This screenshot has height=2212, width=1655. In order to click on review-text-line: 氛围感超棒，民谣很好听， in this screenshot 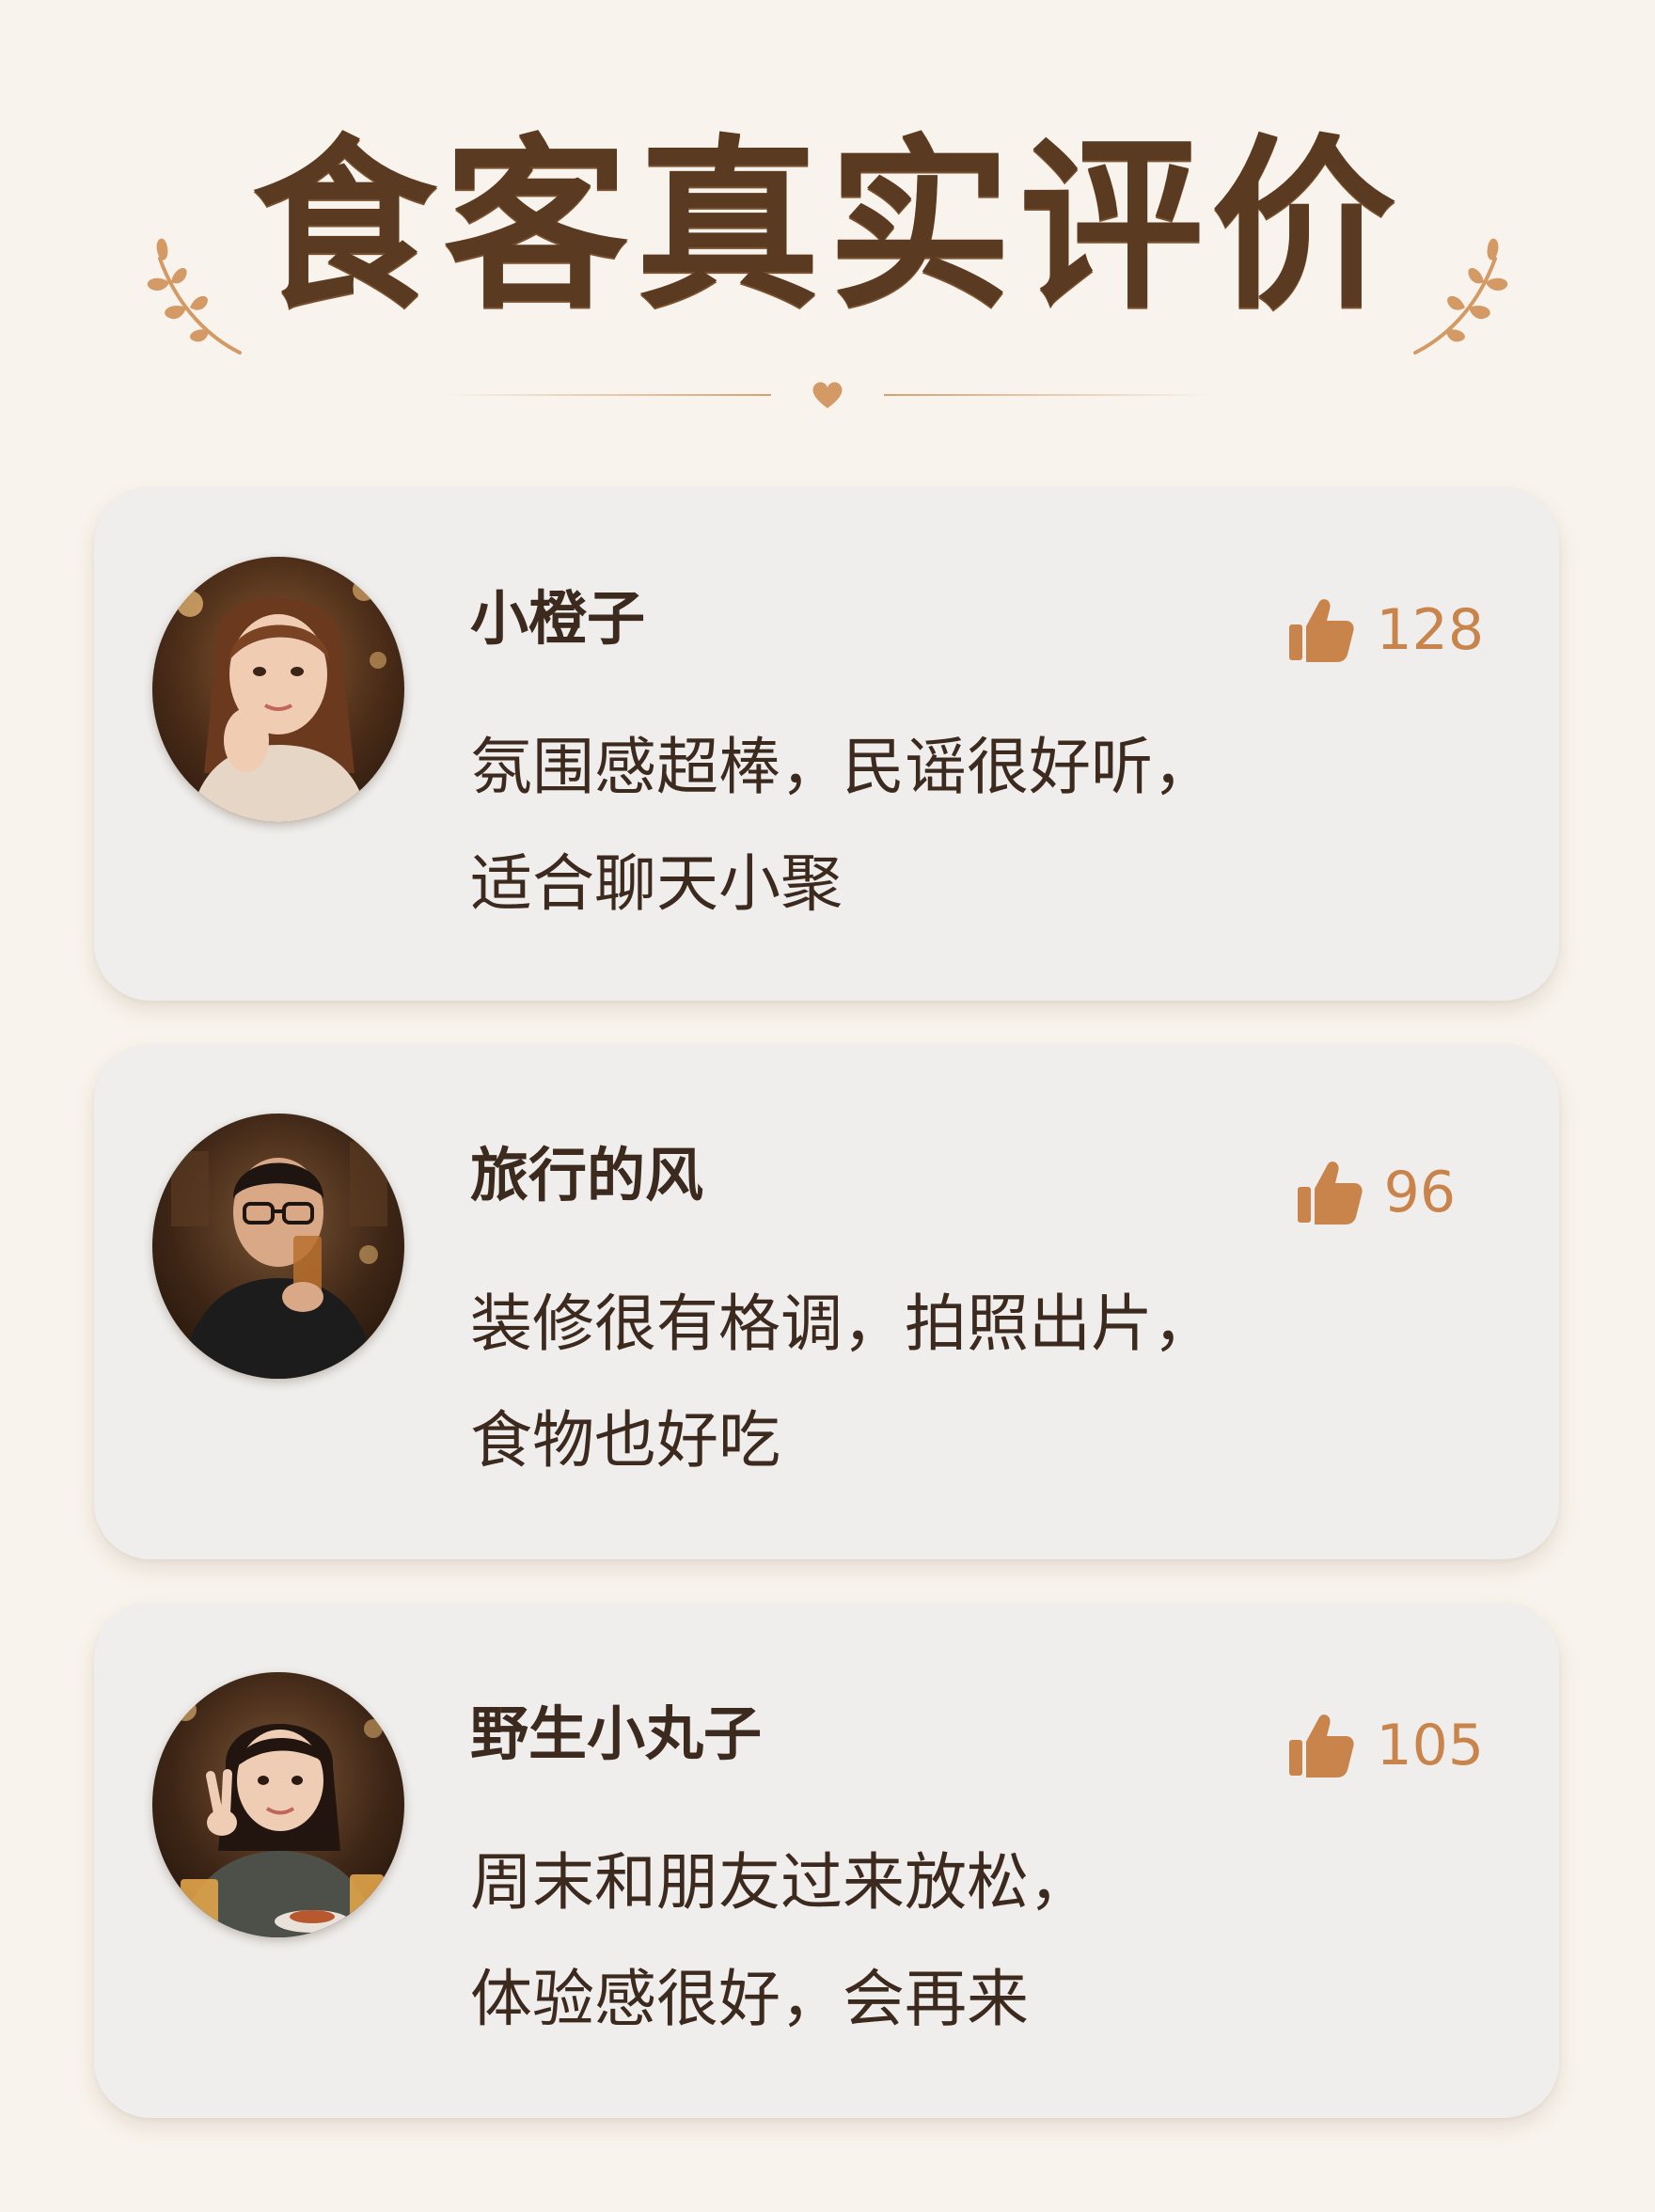, I will do `click(842, 767)`.